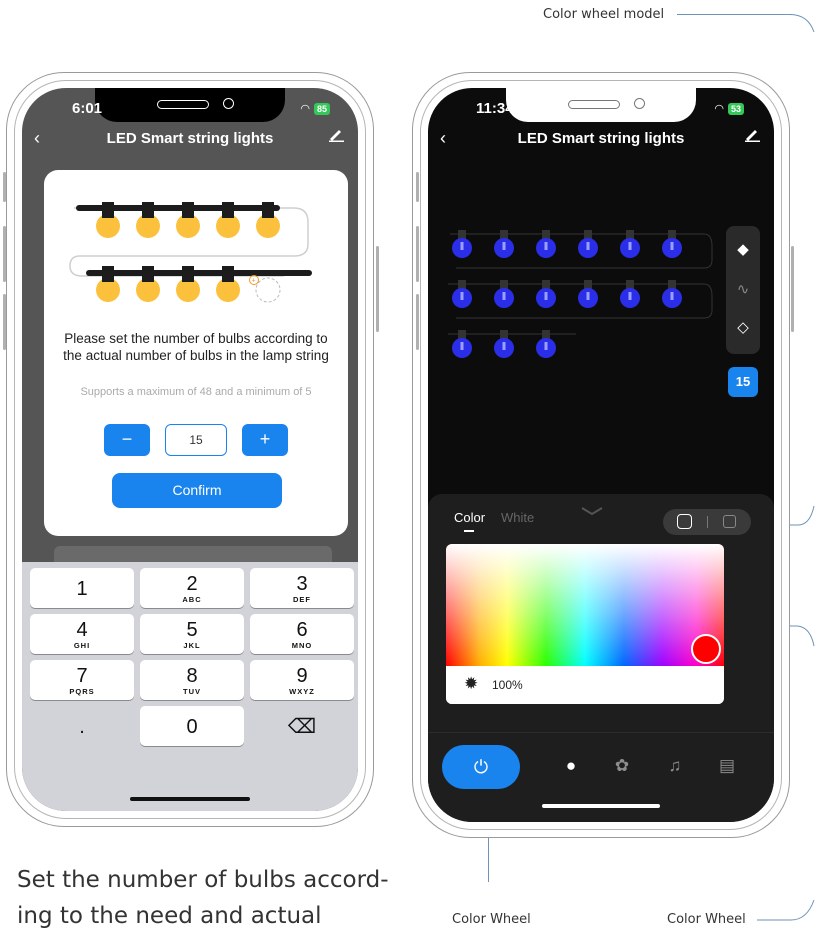 The height and width of the screenshot is (928, 815). I want to click on numeric-keypad: 1 2 ABC 3 DEF 4 GHI 5 JKL 6 MNO 7 PQRS 8 TUV 9 WXYZ. 0 ⌫, so click(190, 686).